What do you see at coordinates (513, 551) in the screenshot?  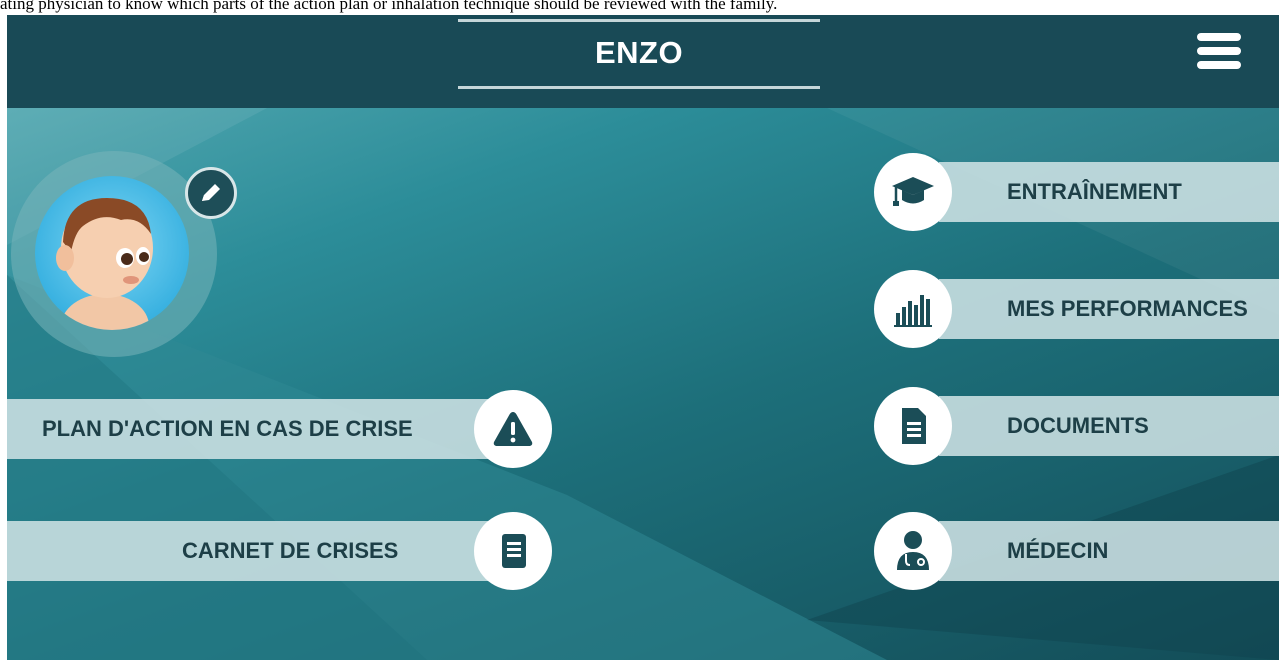 I see `notebook-icon` at bounding box center [513, 551].